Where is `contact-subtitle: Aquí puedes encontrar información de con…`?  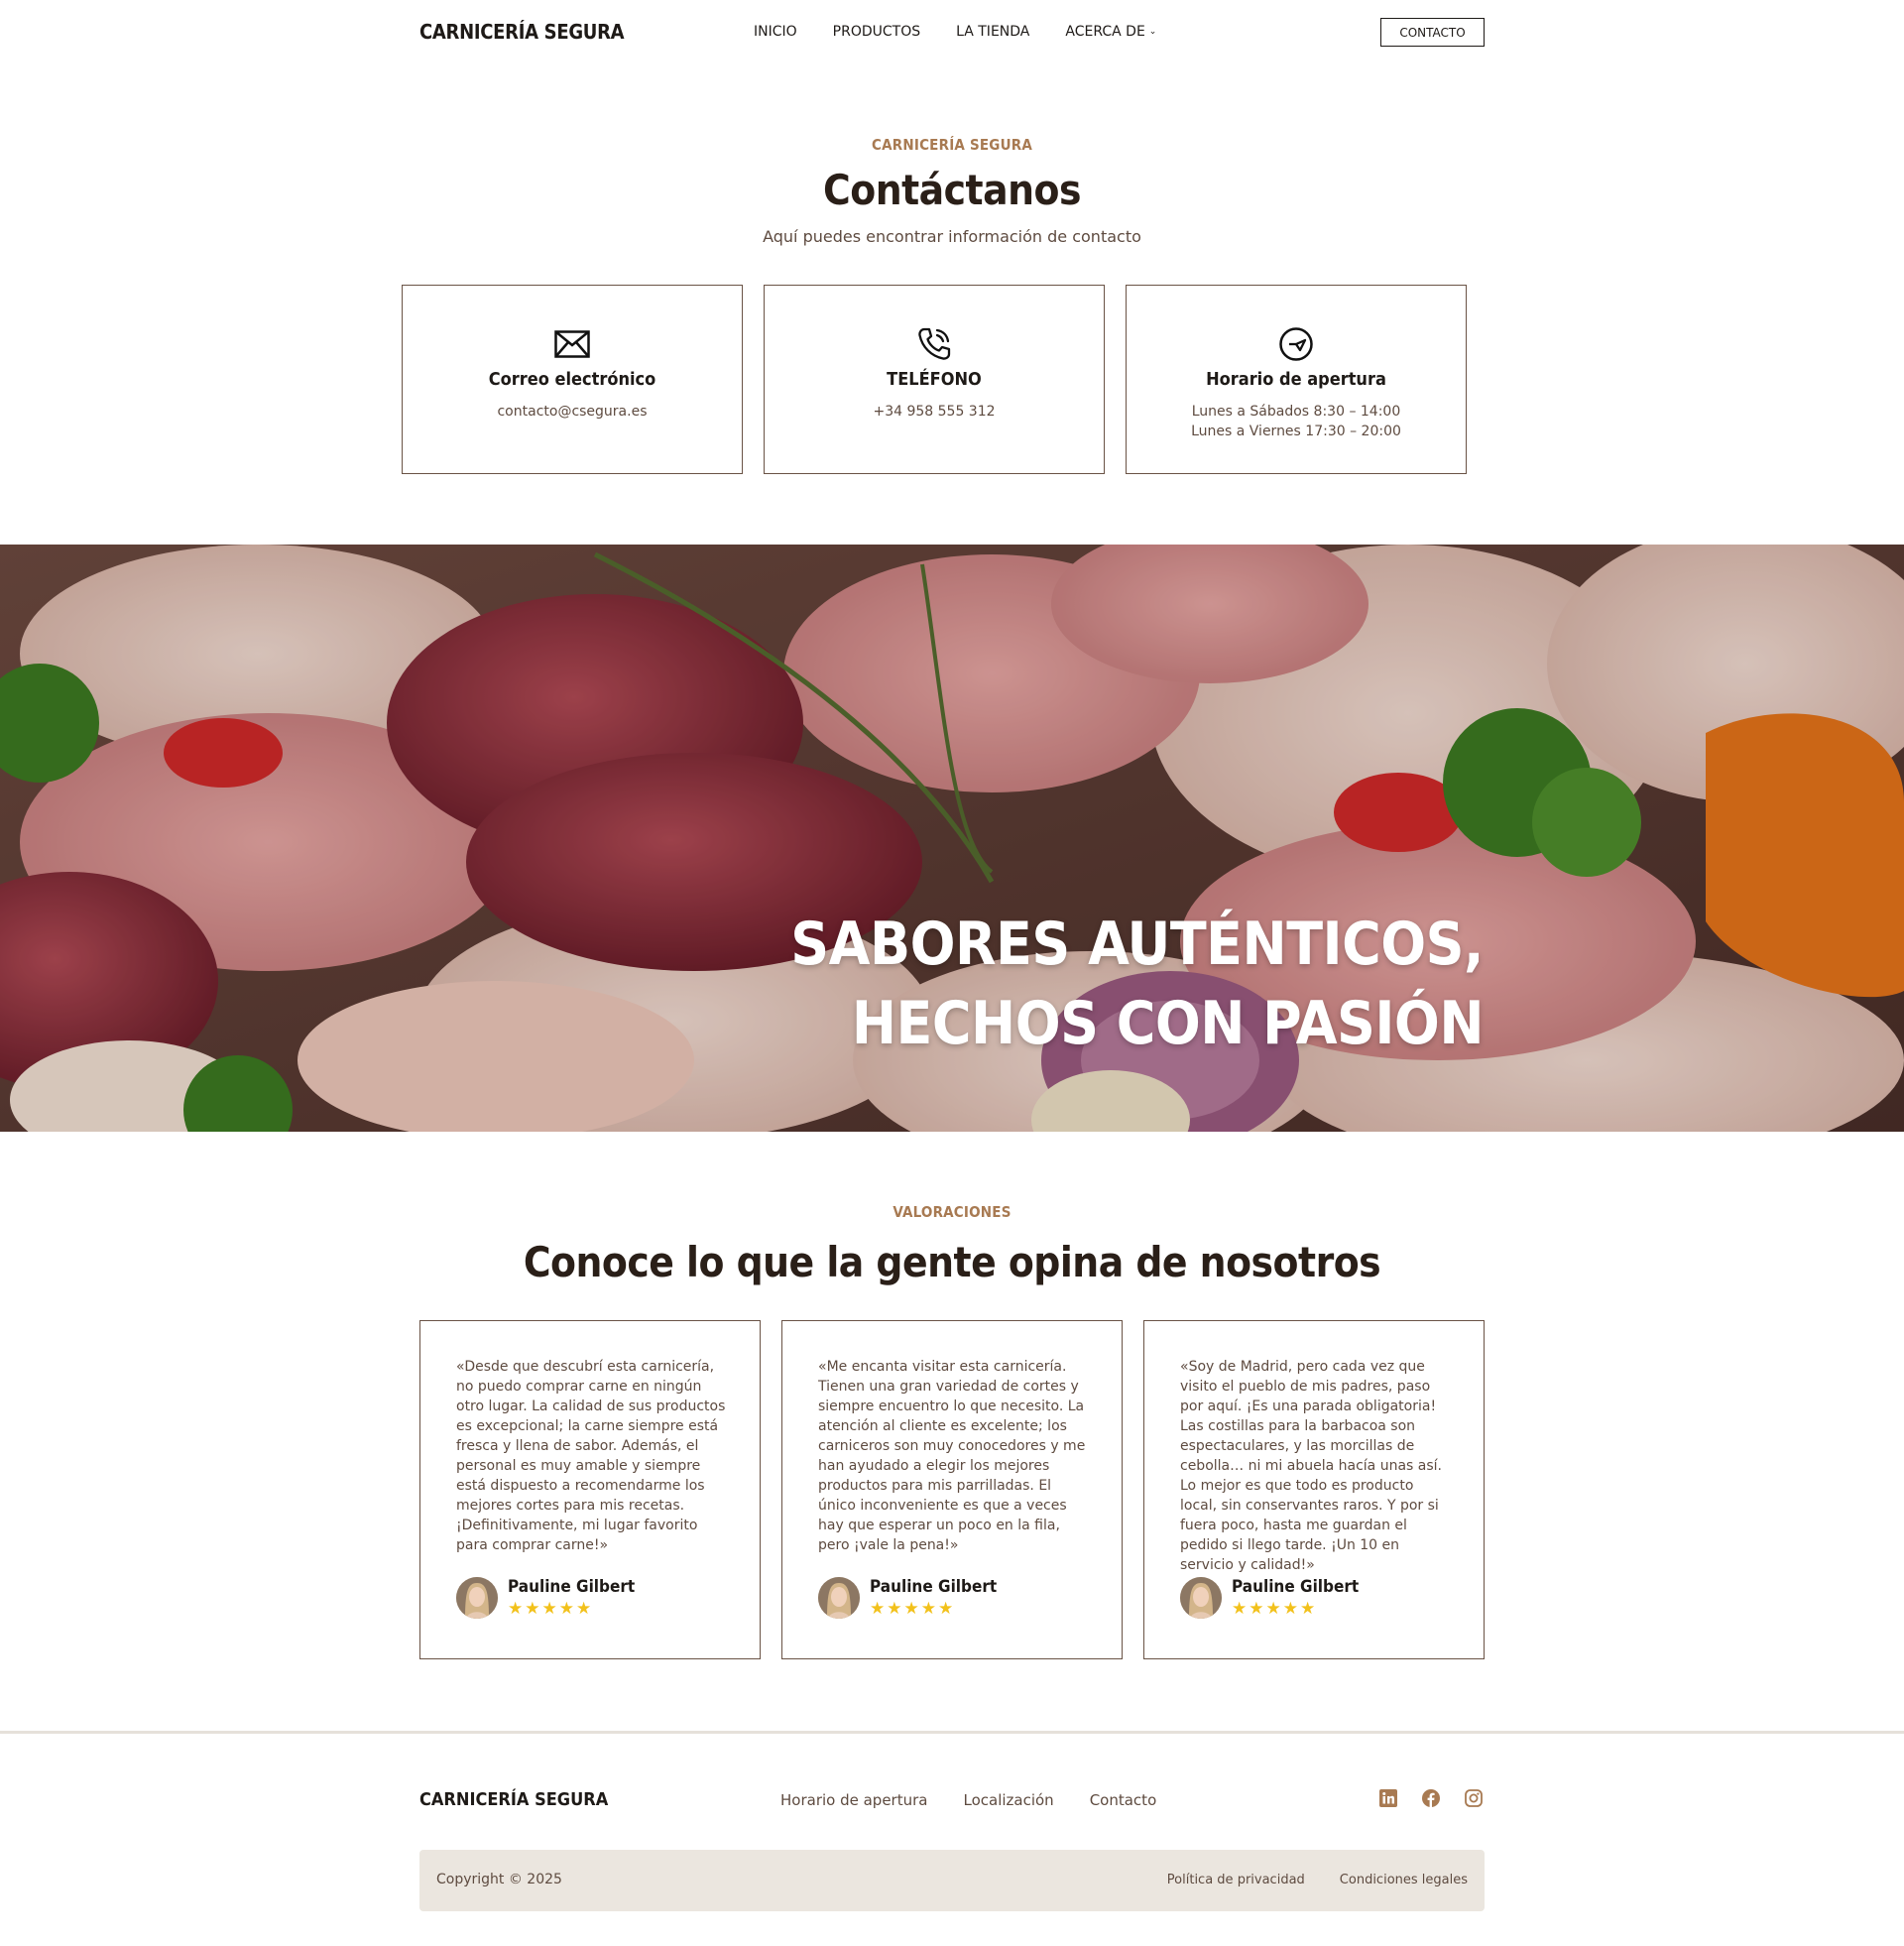 contact-subtitle: Aquí puedes encontrar información de con… is located at coordinates (952, 236).